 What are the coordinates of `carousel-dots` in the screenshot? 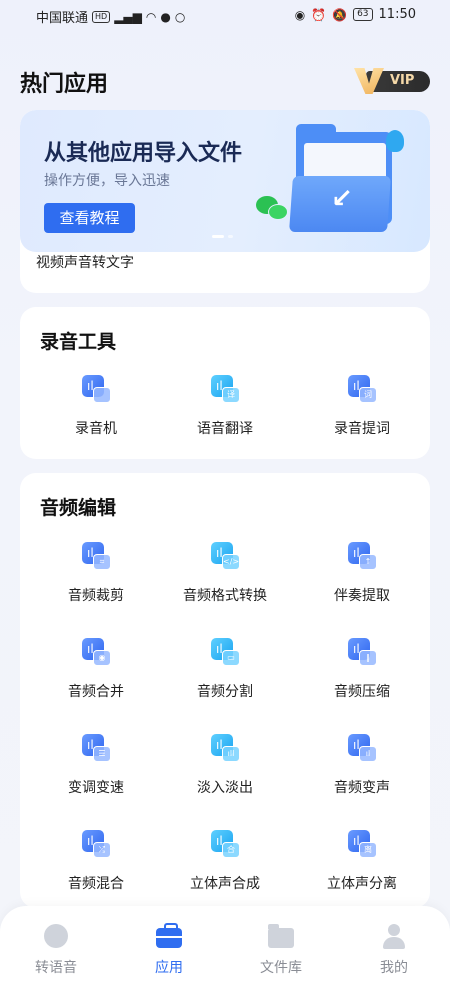 It's located at (222, 236).